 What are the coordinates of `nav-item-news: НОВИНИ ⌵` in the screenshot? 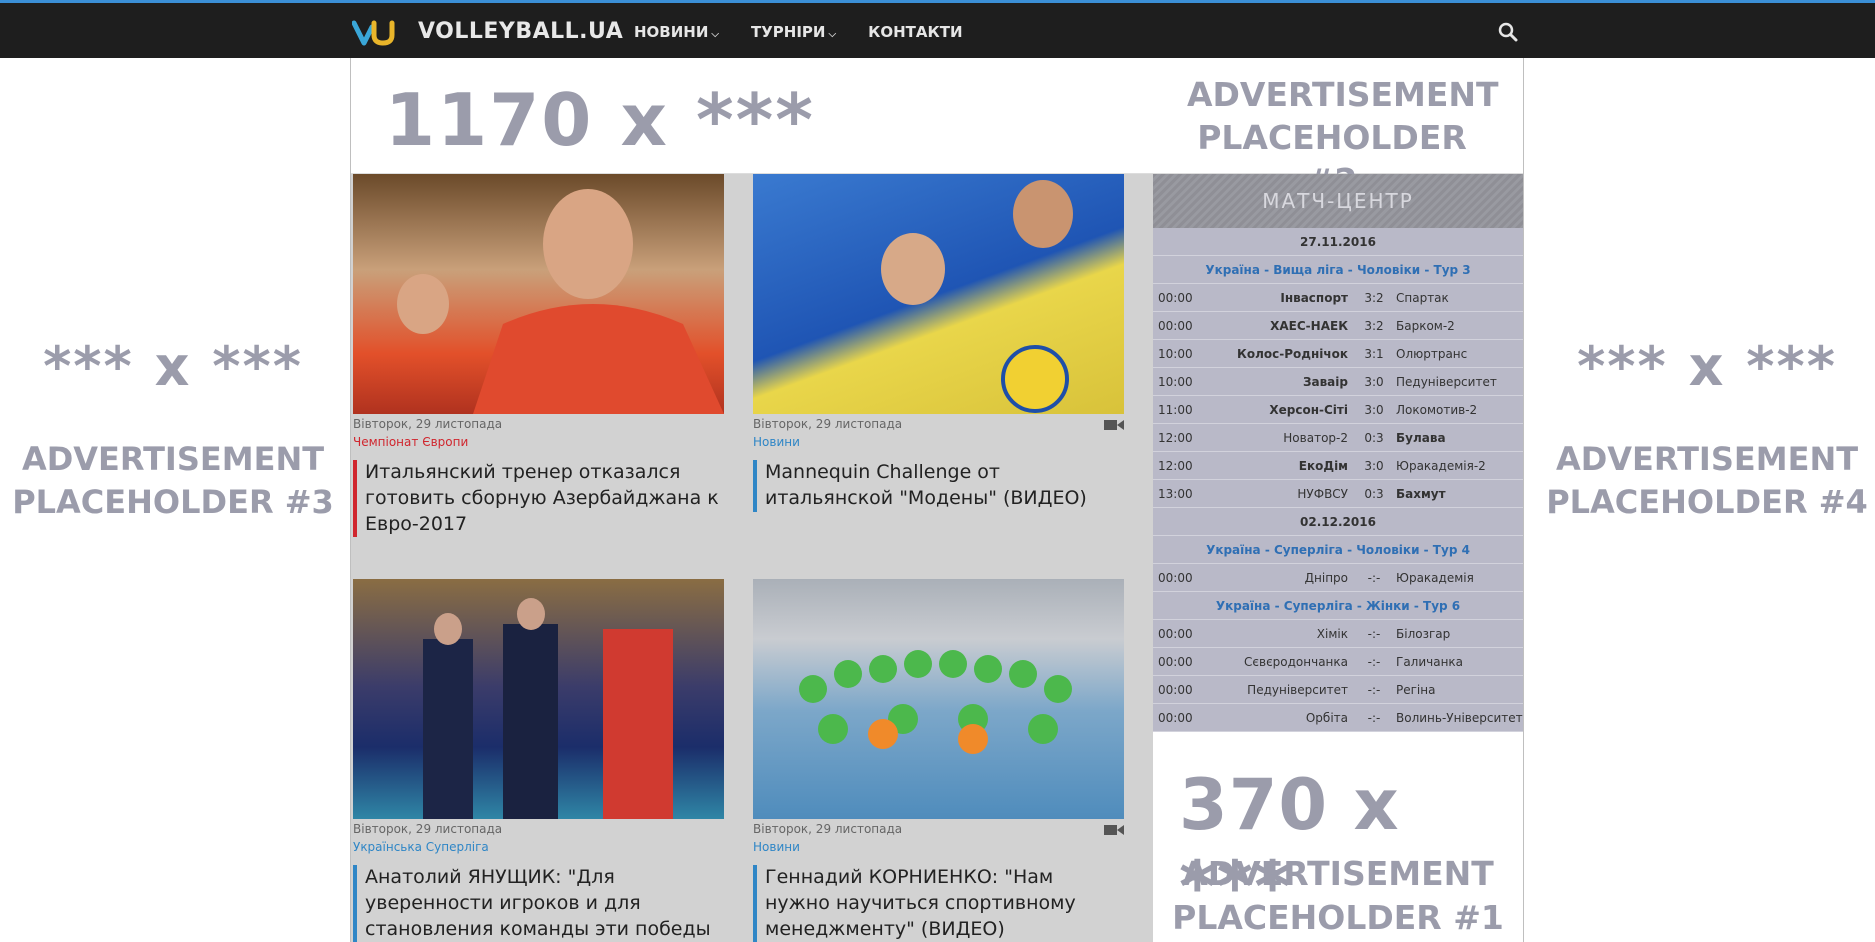 It's located at (676, 32).